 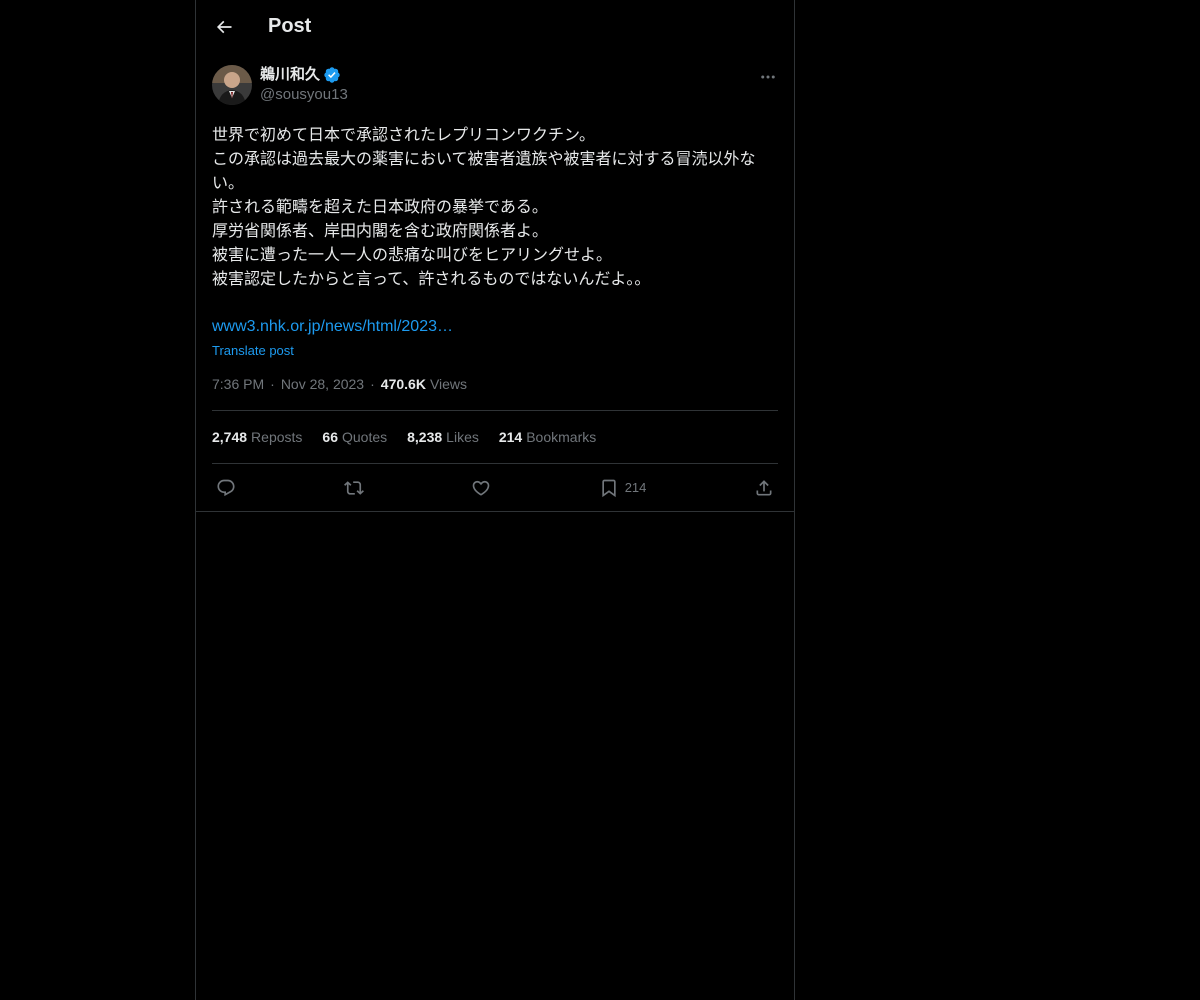 I want to click on back-button, so click(x=224, y=27).